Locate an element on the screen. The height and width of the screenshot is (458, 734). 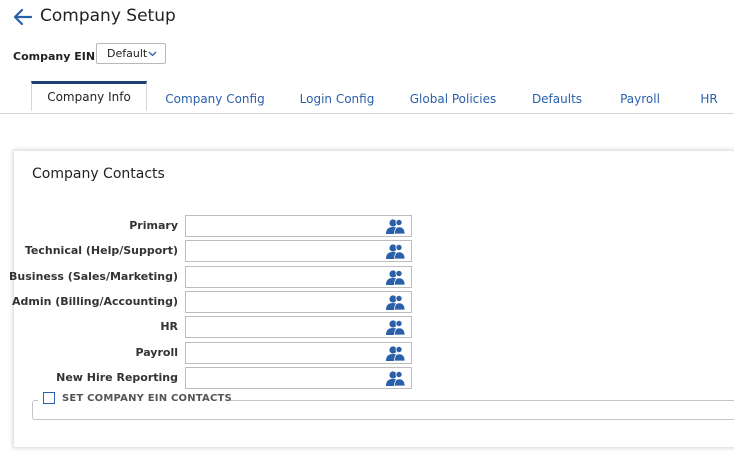
tab-hr: HR is located at coordinates (709, 98).